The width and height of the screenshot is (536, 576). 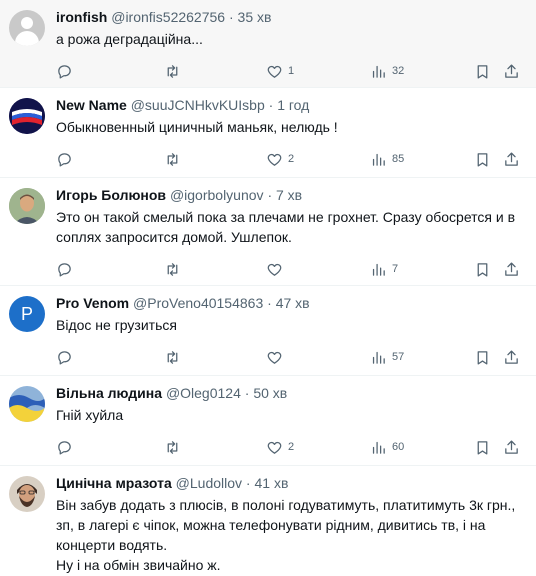 What do you see at coordinates (398, 447) in the screenshot?
I see `view-count: 60` at bounding box center [398, 447].